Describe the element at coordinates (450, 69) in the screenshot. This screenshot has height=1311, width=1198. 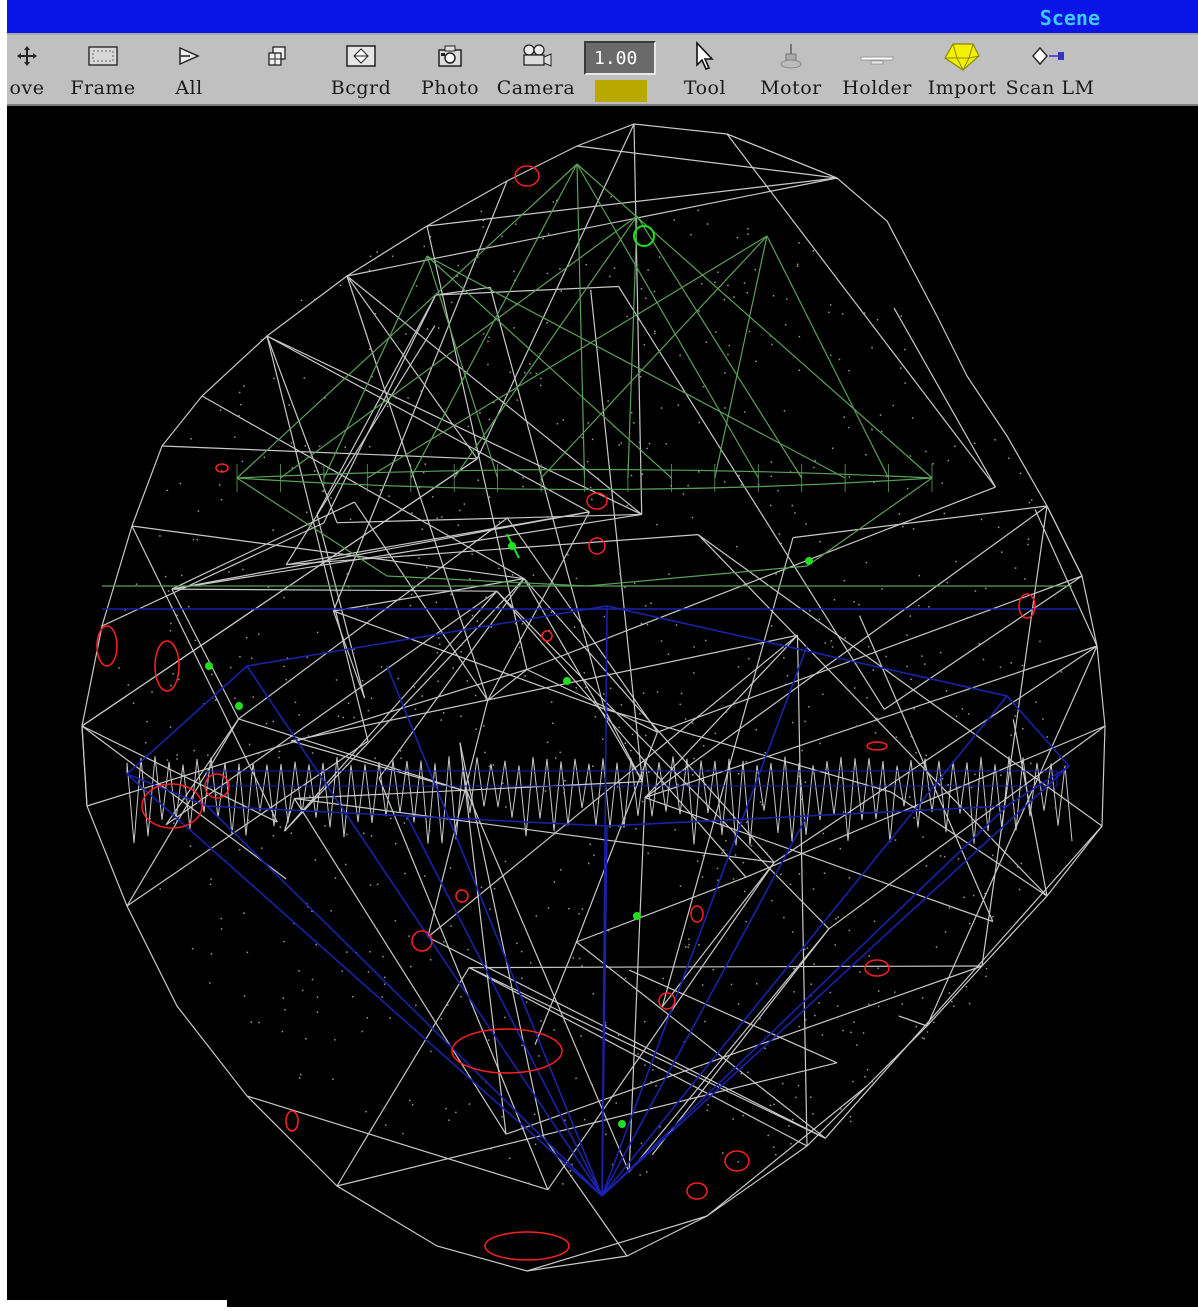
I see `photo-button: Photo` at that location.